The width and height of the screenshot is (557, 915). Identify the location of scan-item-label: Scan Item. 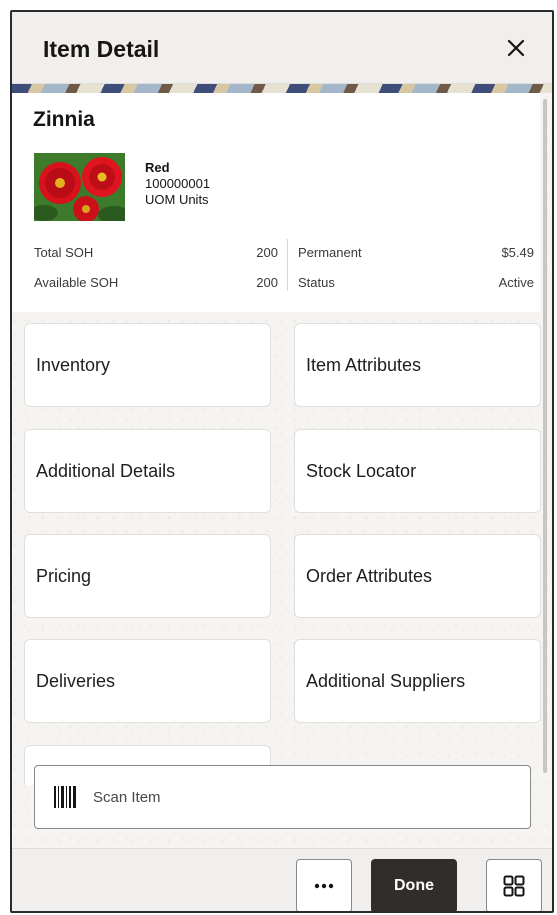
(127, 797).